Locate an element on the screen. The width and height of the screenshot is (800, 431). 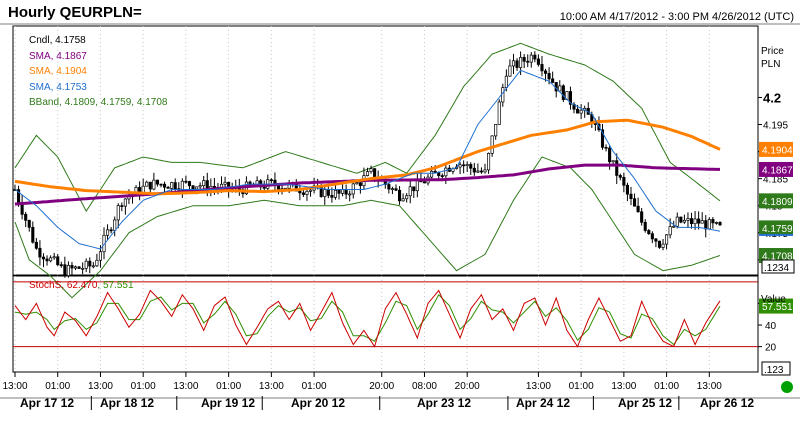
price-badge-text: 4.1904 is located at coordinates (777, 150).